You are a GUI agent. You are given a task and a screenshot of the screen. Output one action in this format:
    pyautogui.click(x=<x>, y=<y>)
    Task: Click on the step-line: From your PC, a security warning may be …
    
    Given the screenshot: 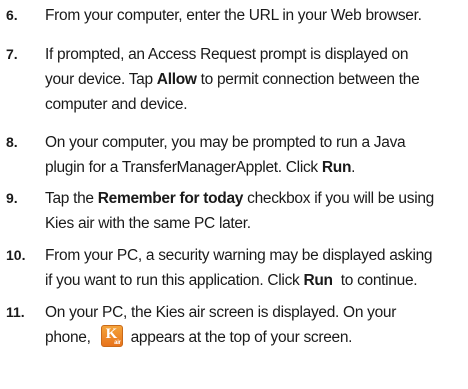 What is the action you would take?
    pyautogui.click(x=239, y=255)
    